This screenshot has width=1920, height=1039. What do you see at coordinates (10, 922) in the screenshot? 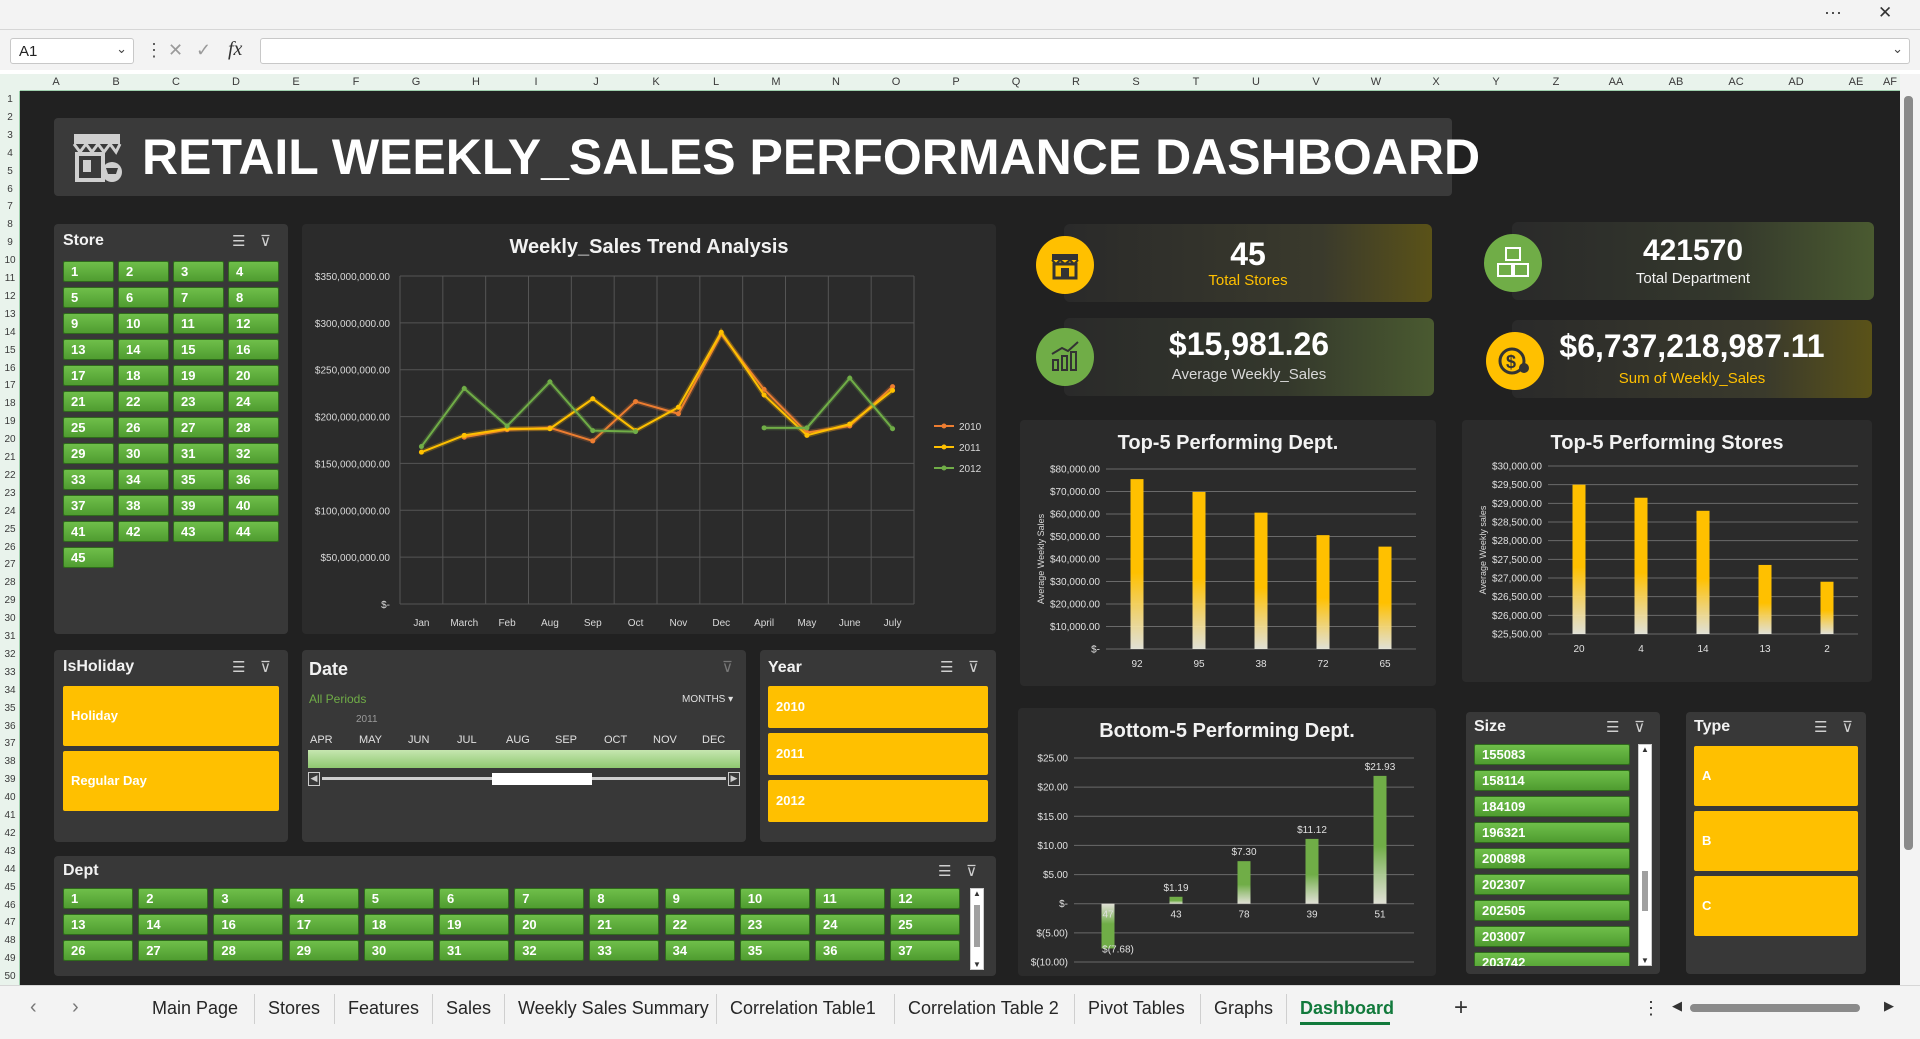
I see `row-header: 47` at bounding box center [10, 922].